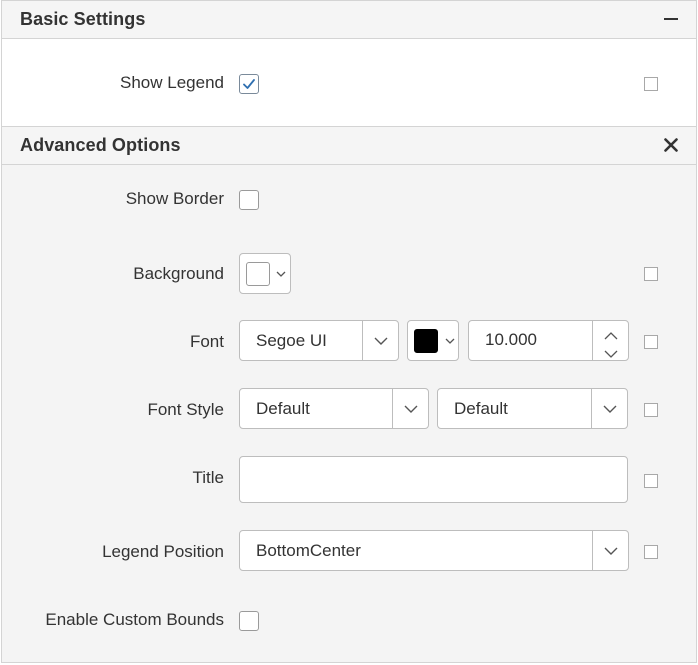  What do you see at coordinates (651, 481) in the screenshot?
I see `title-override-checkbox` at bounding box center [651, 481].